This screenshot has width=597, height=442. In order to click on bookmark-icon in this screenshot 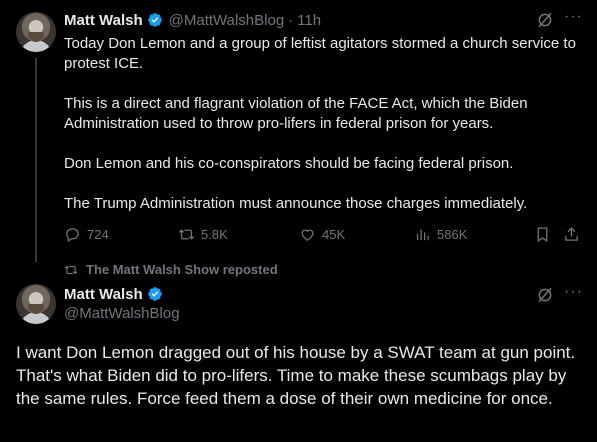, I will do `click(542, 235)`.